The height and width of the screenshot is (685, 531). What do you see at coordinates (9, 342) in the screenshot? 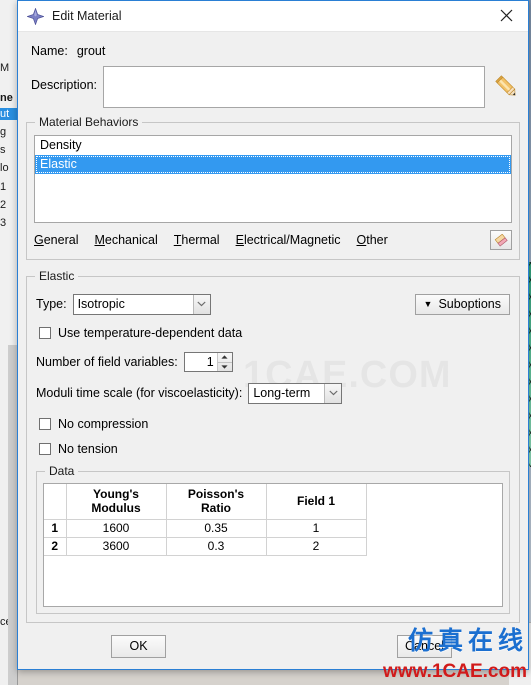
I see `model-tree-panel: M ne ut g s lo 1 2 3 ce` at bounding box center [9, 342].